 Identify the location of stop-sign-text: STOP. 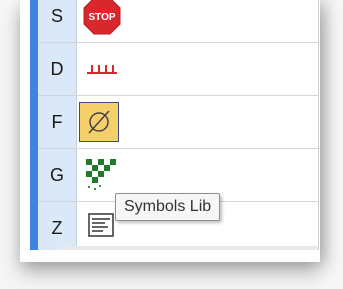
(101, 17).